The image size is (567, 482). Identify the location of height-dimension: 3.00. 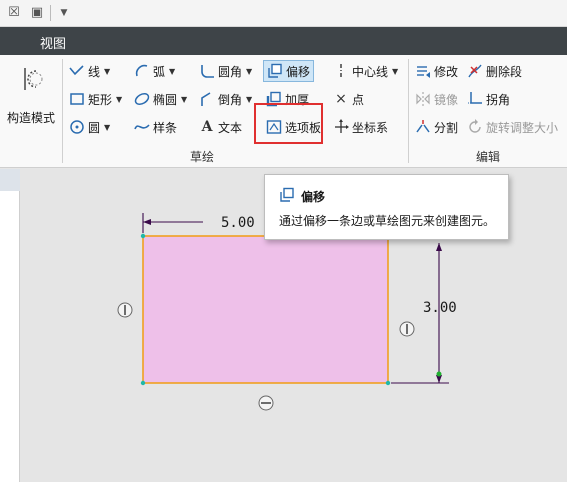
(424, 313).